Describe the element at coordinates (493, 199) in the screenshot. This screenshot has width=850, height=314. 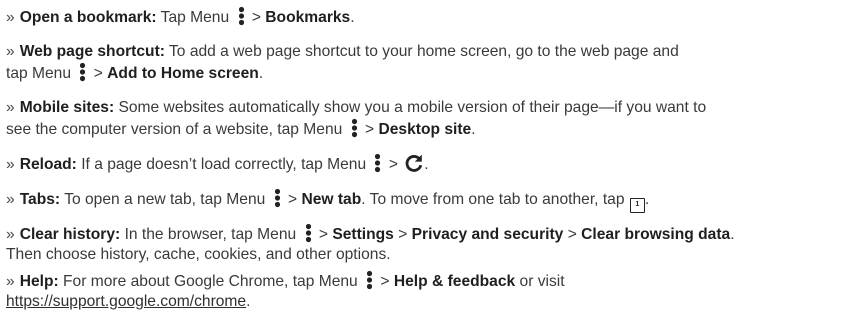
I see `tip-text: . To move from one tab to another, tap` at that location.